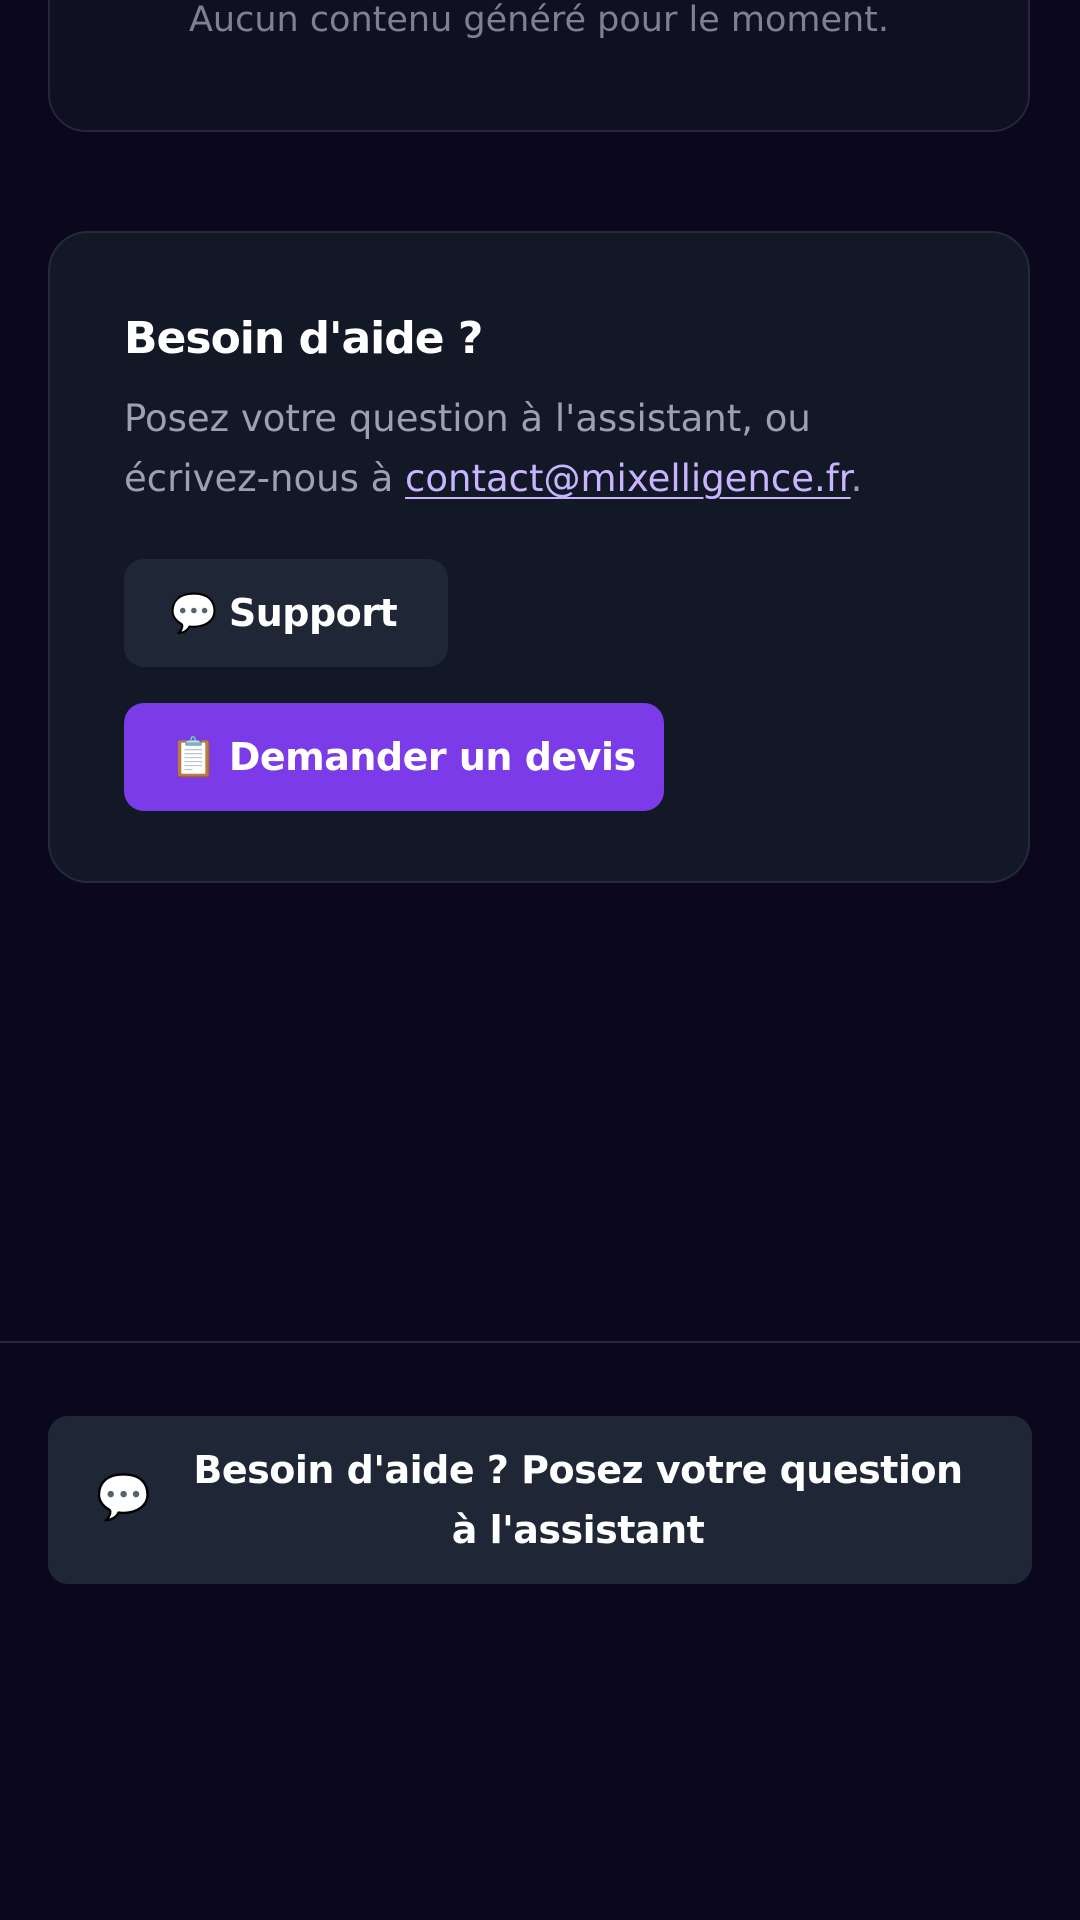  What do you see at coordinates (540, 1342) in the screenshot?
I see `footer-divider` at bounding box center [540, 1342].